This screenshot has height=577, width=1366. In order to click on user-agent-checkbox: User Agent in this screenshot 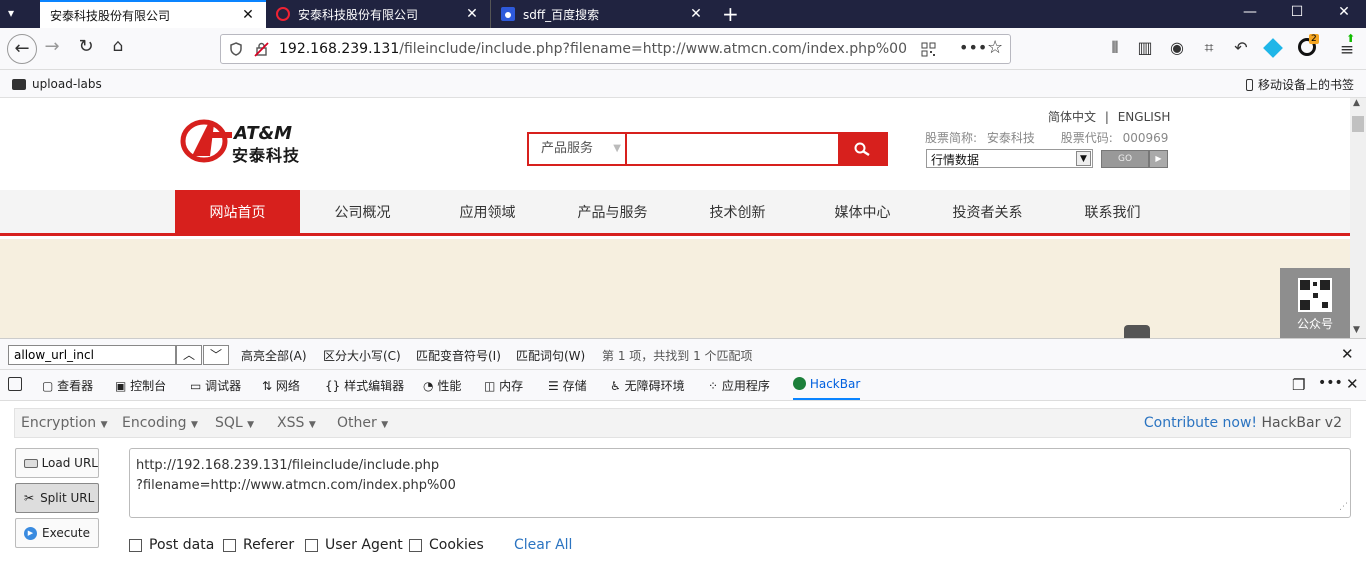, I will do `click(354, 545)`.